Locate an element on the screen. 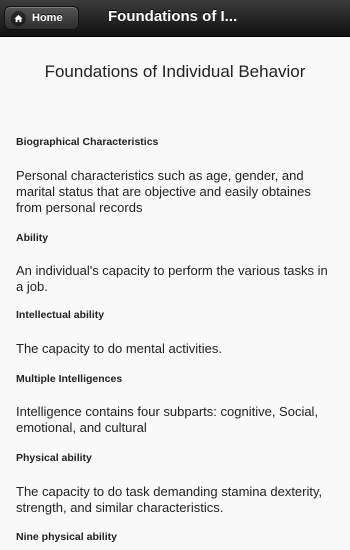  home-button: Home is located at coordinates (41, 18).